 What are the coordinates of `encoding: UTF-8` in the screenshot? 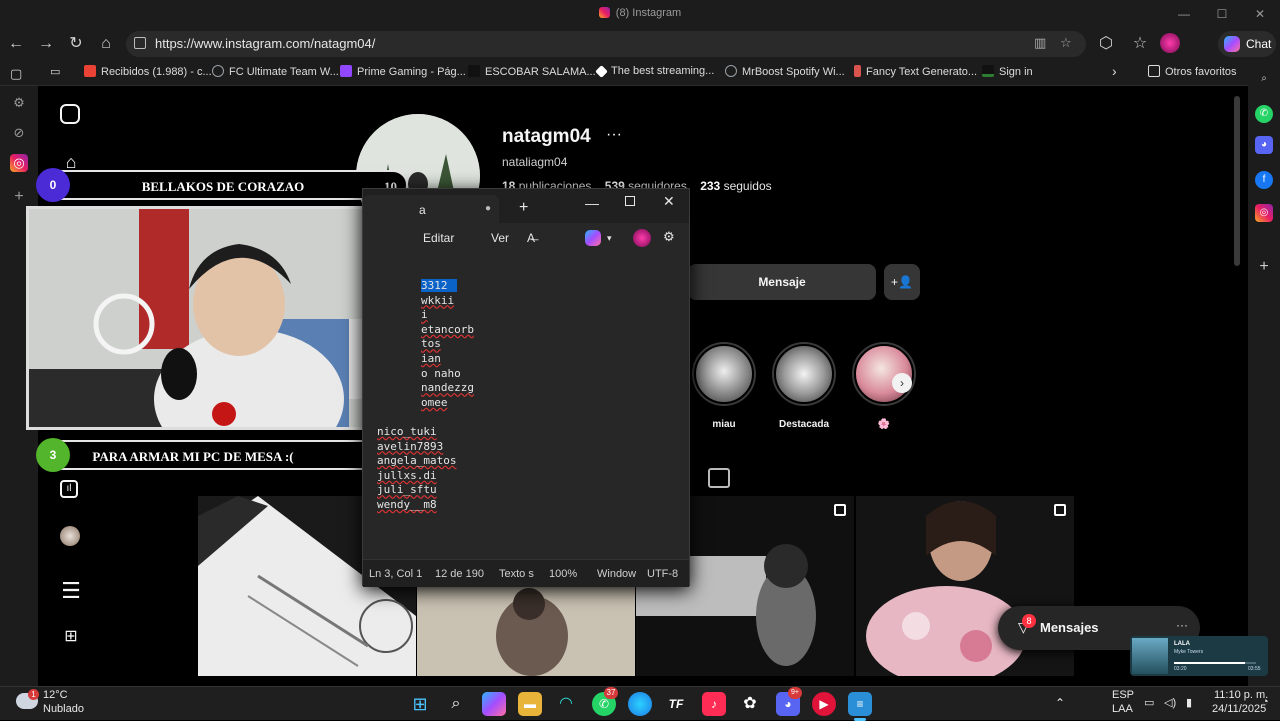 It's located at (662, 574).